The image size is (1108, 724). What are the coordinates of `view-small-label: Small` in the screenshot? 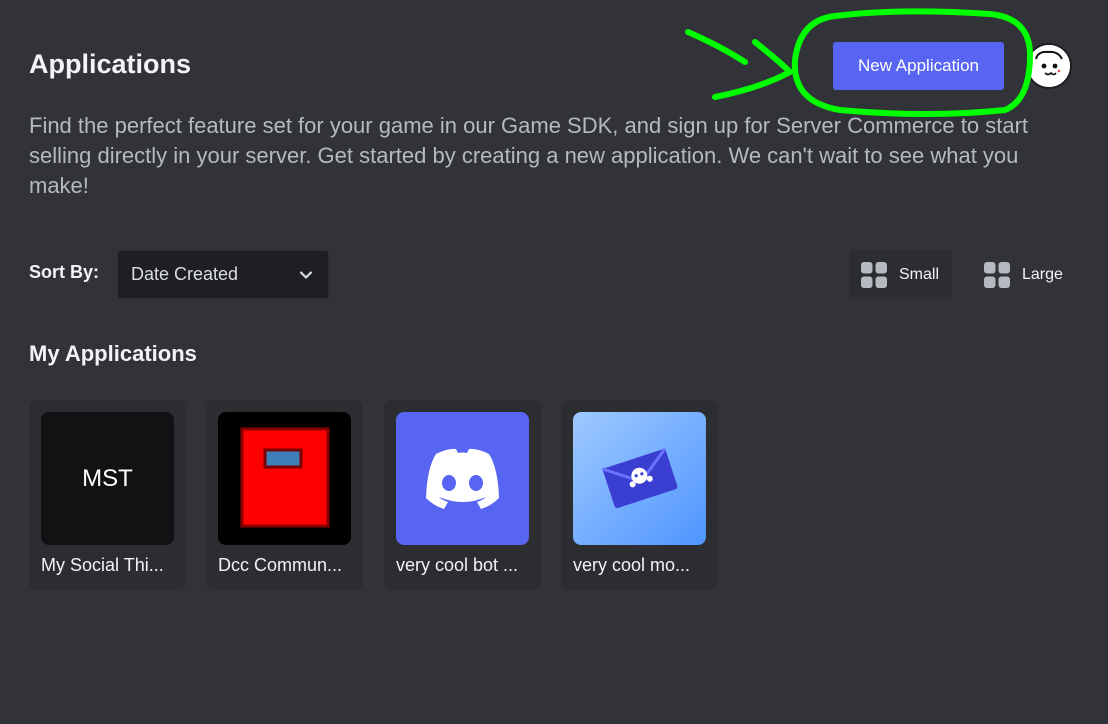 It's located at (919, 274).